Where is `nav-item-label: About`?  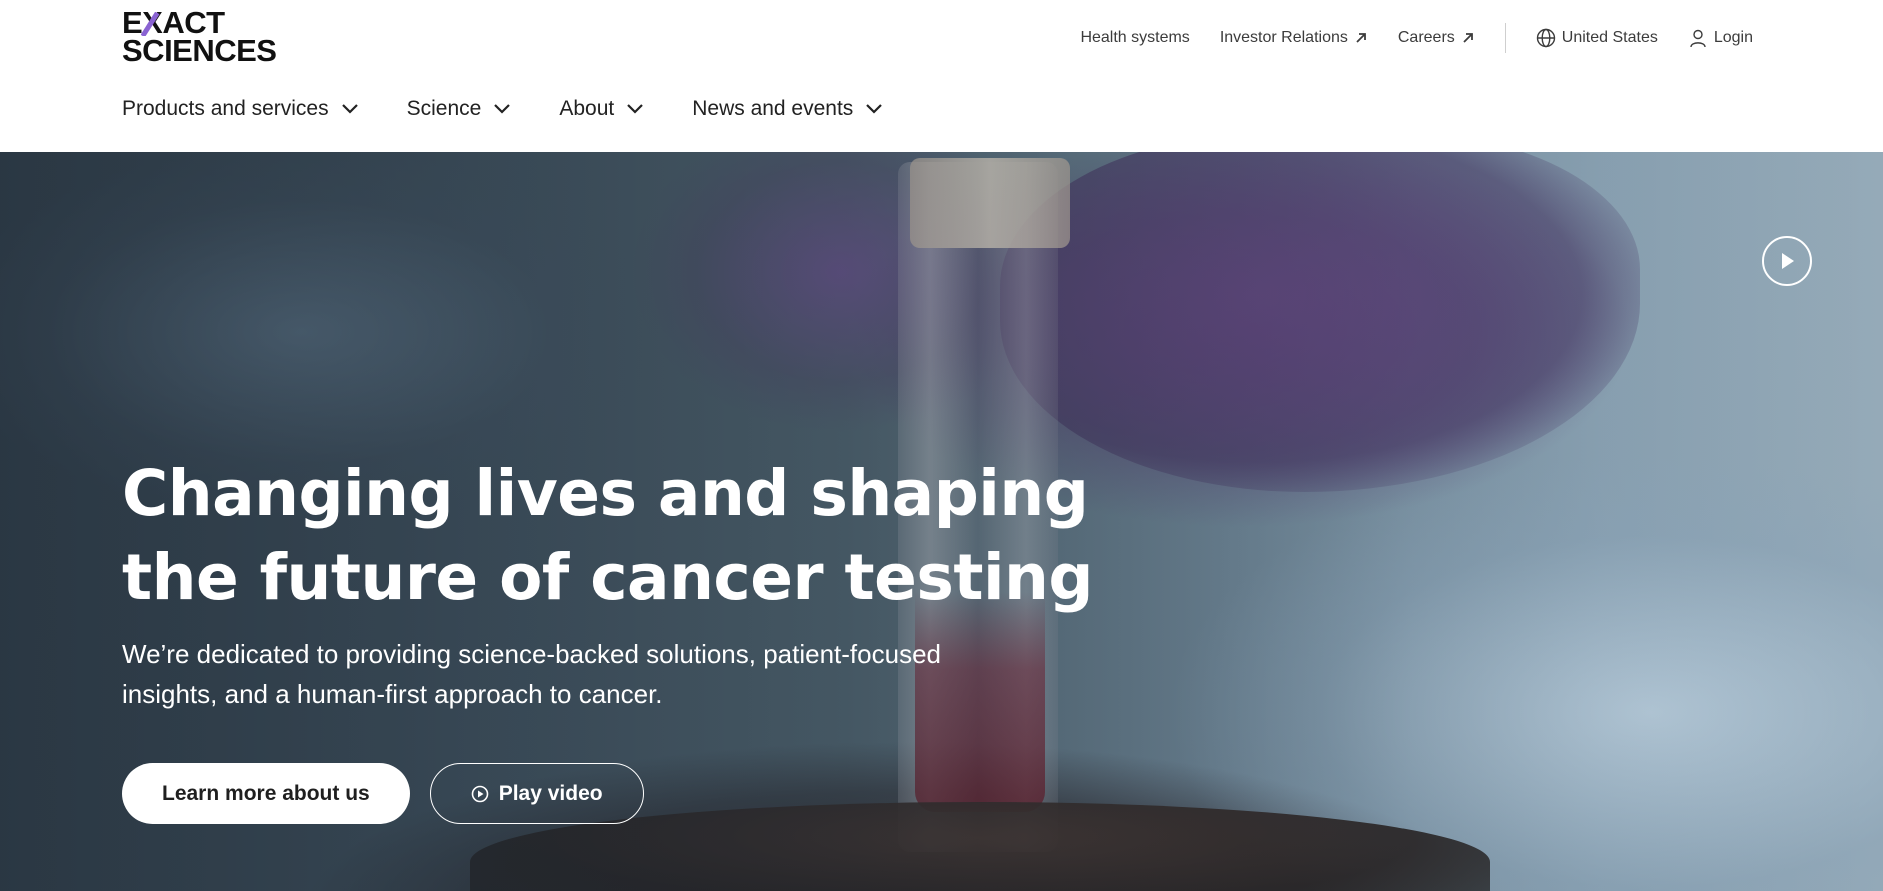
nav-item-label: About is located at coordinates (587, 108).